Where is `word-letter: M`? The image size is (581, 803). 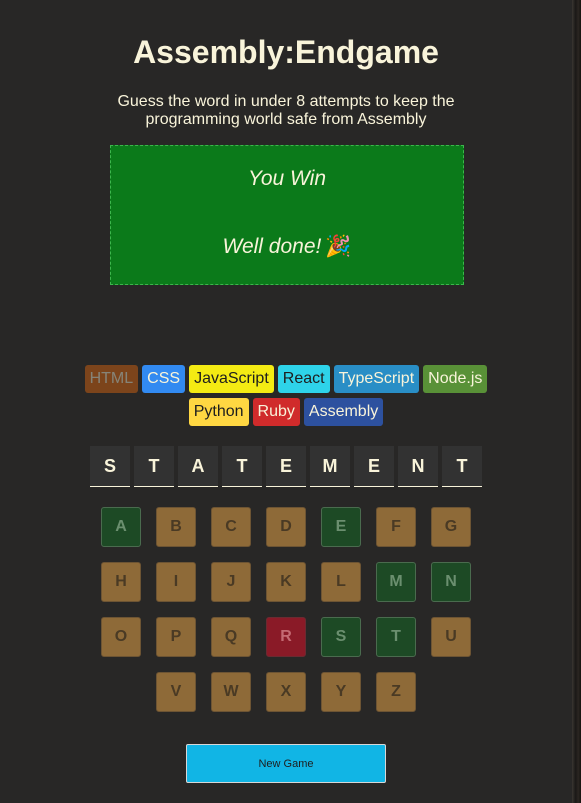
word-letter: M is located at coordinates (330, 466).